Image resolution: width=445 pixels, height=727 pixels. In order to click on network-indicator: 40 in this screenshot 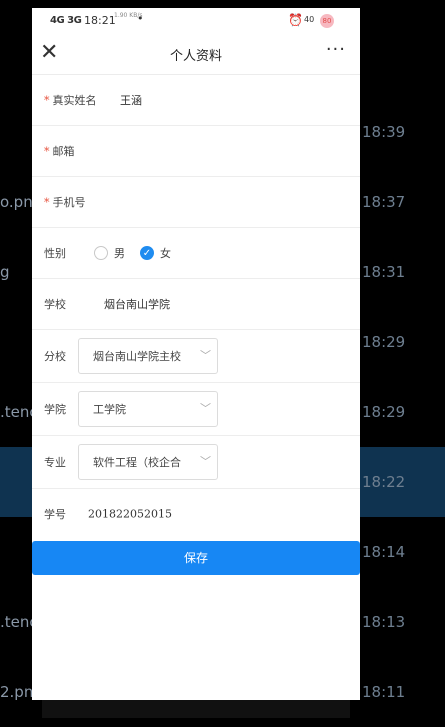, I will do `click(309, 19)`.